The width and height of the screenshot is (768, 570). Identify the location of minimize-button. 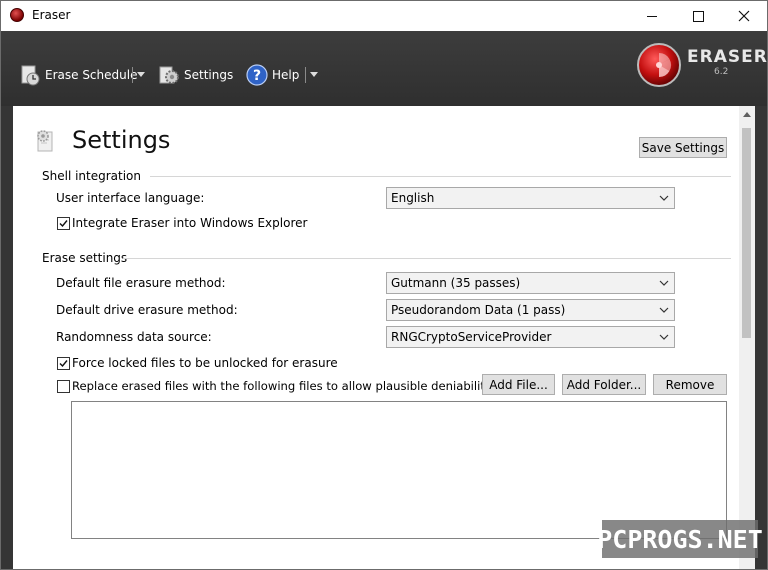
(652, 16).